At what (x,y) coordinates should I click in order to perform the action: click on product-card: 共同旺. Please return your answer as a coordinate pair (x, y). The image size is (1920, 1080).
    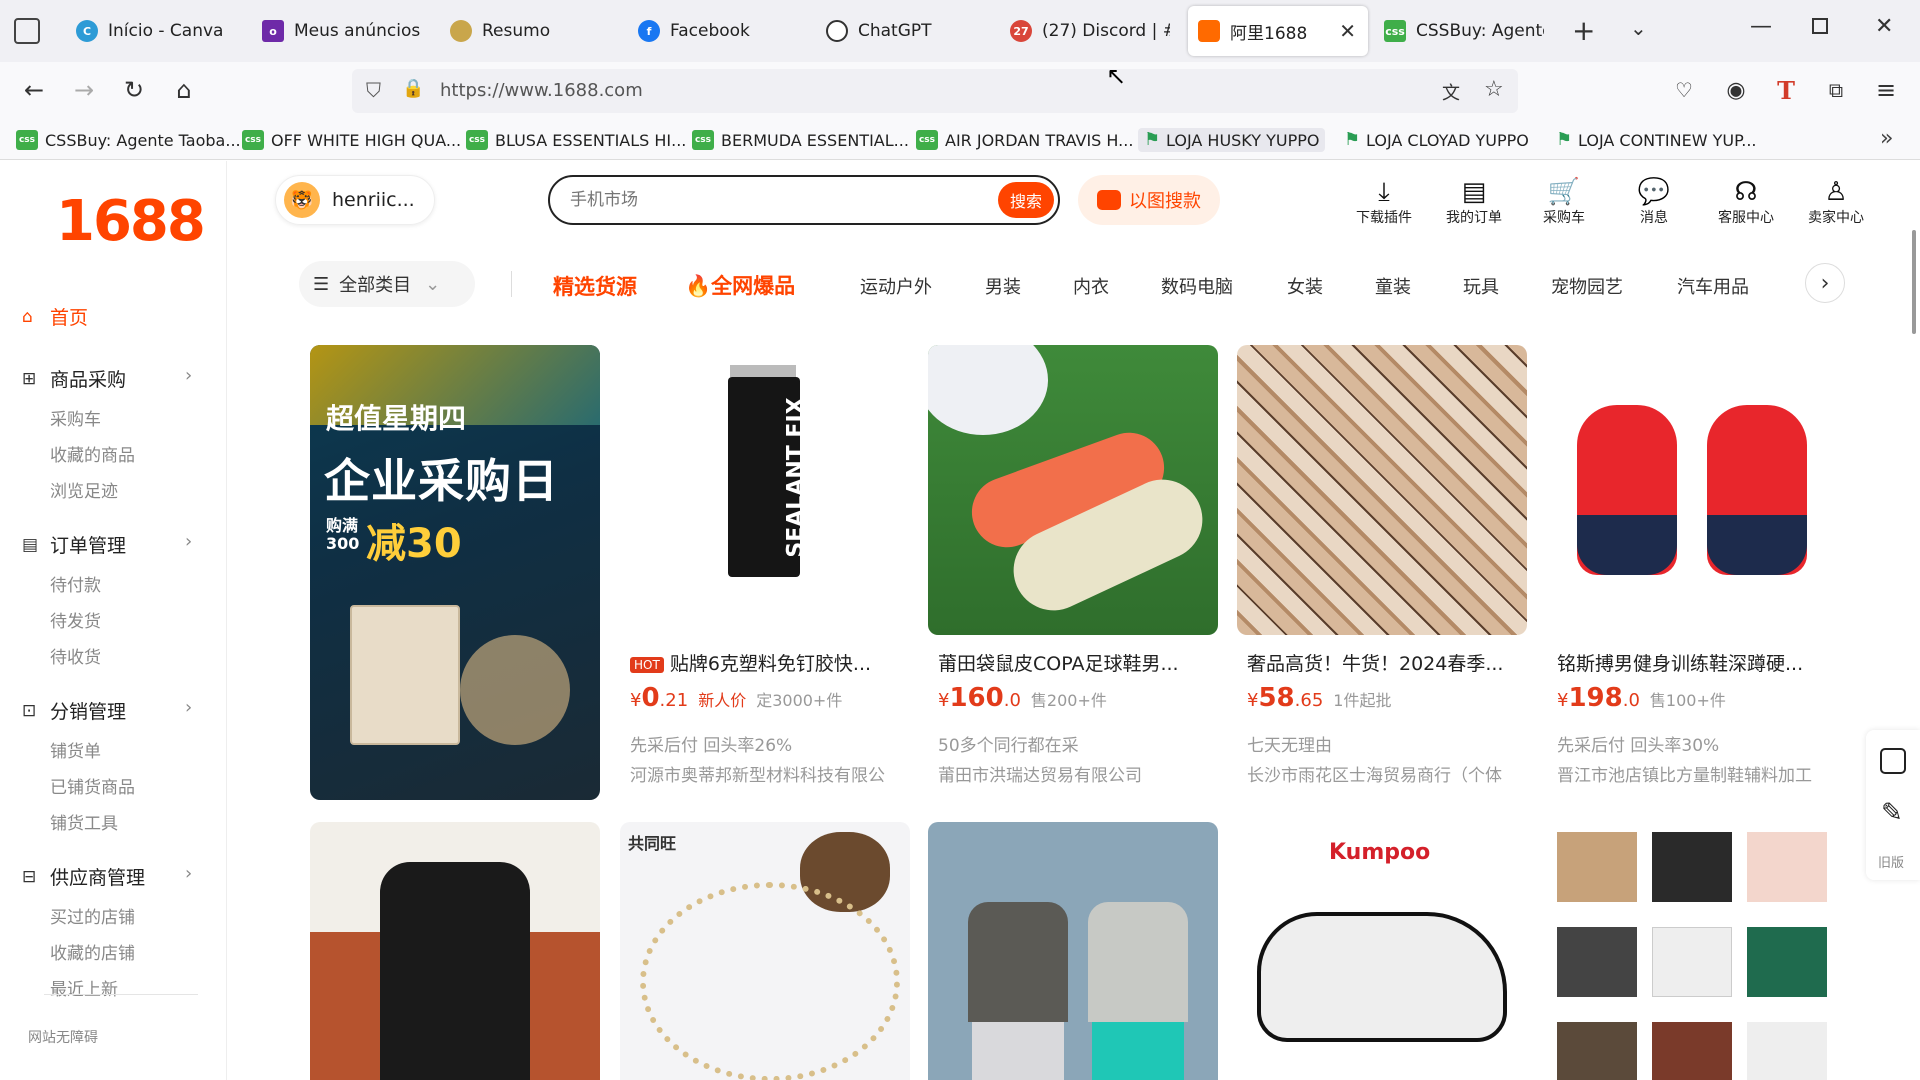
    Looking at the image, I should click on (765, 951).